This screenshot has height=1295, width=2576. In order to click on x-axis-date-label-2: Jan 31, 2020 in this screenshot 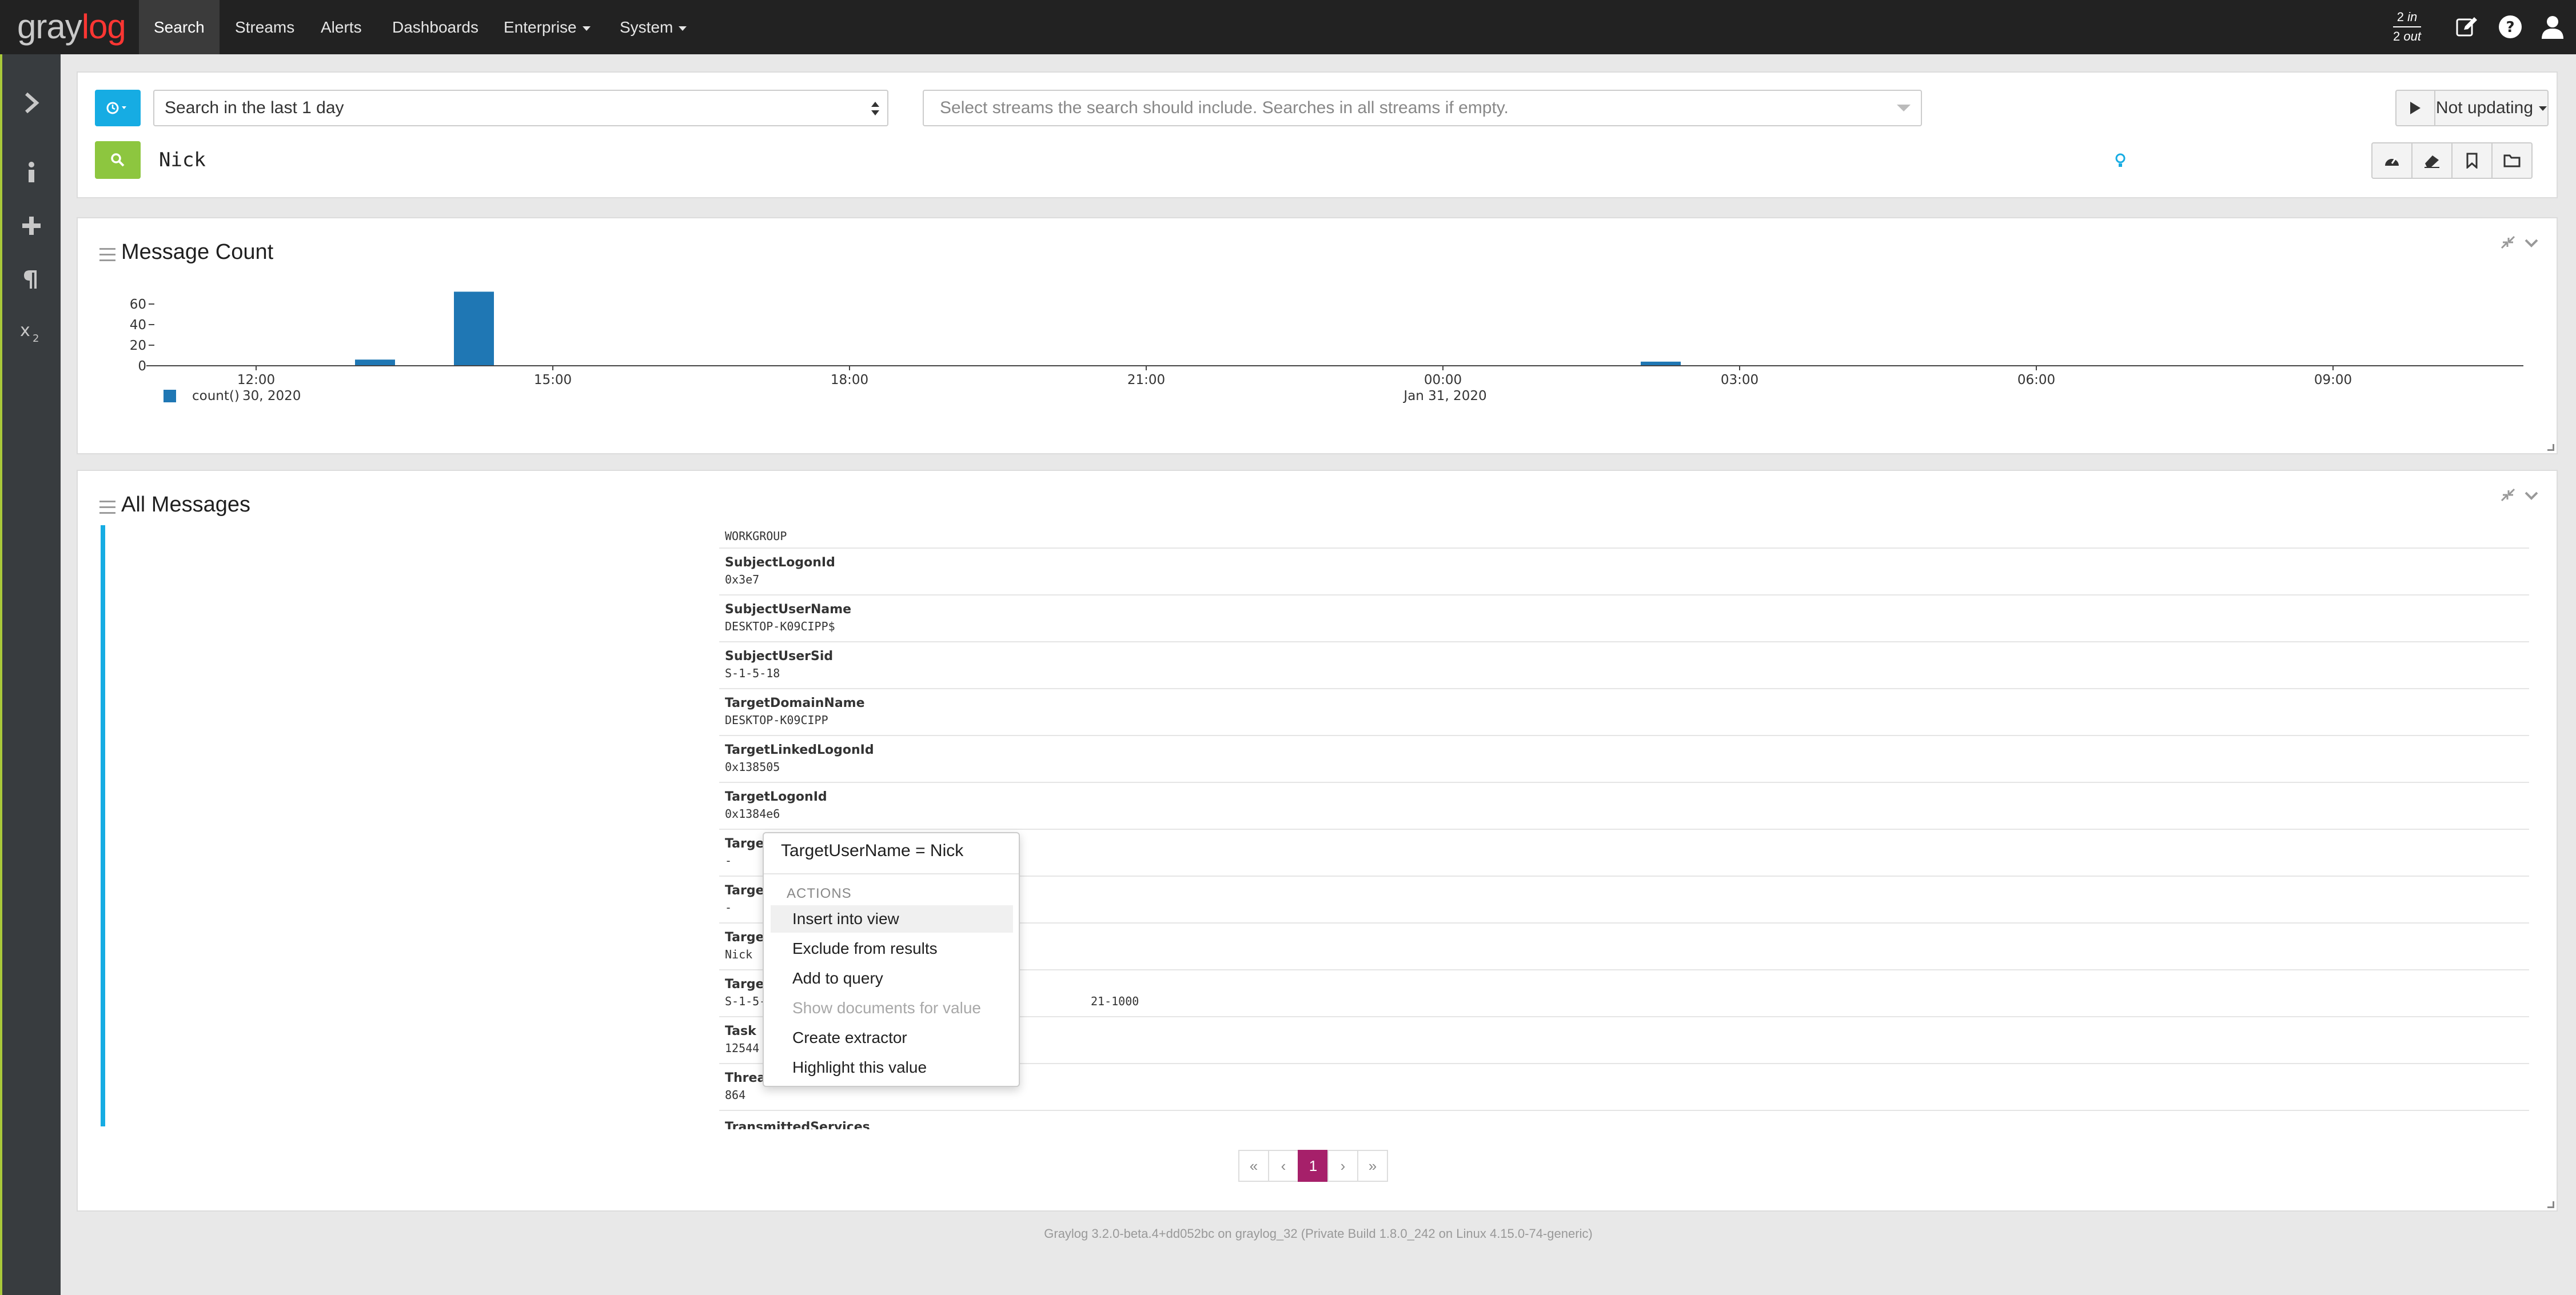, I will do `click(1444, 396)`.